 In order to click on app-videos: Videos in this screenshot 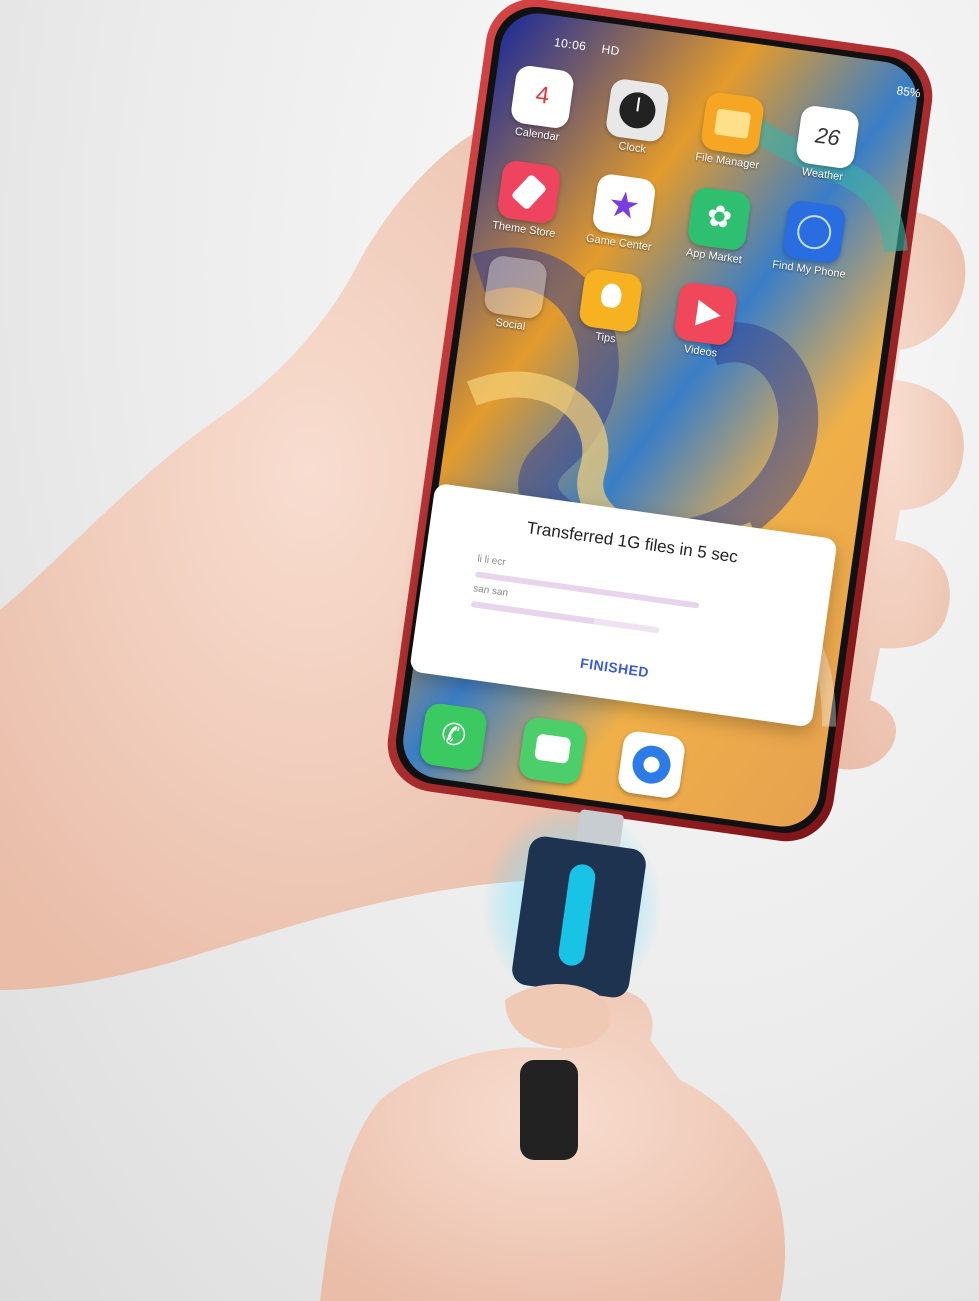, I will do `click(704, 321)`.